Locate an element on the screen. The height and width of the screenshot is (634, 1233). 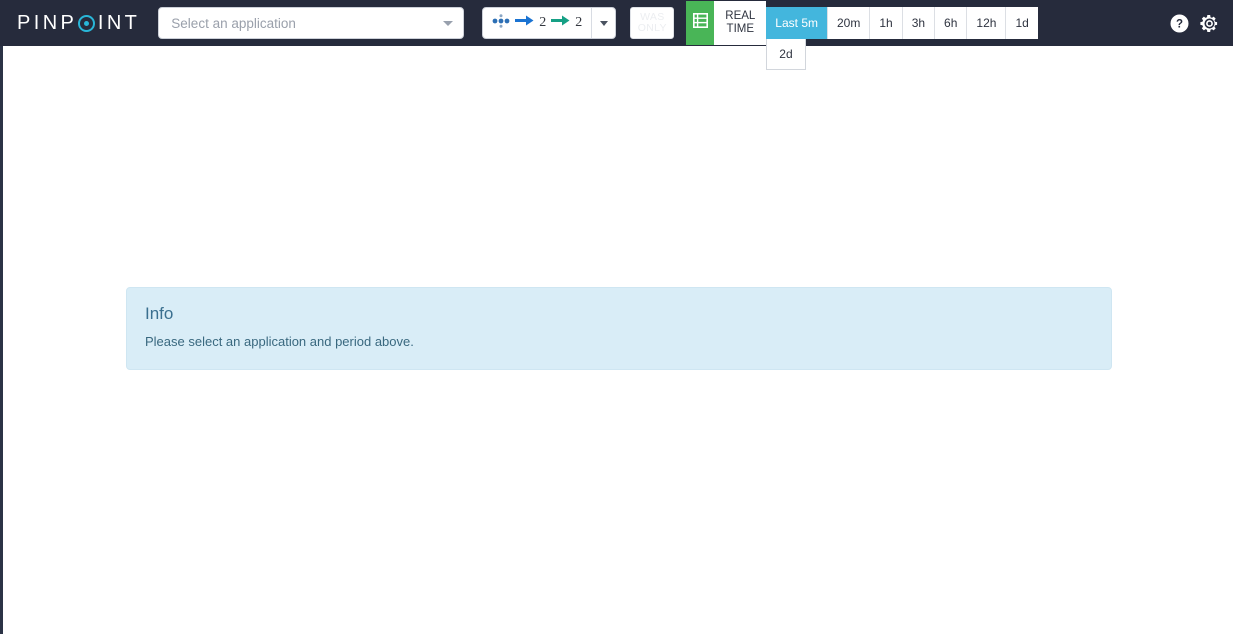
gear-icon is located at coordinates (1209, 23).